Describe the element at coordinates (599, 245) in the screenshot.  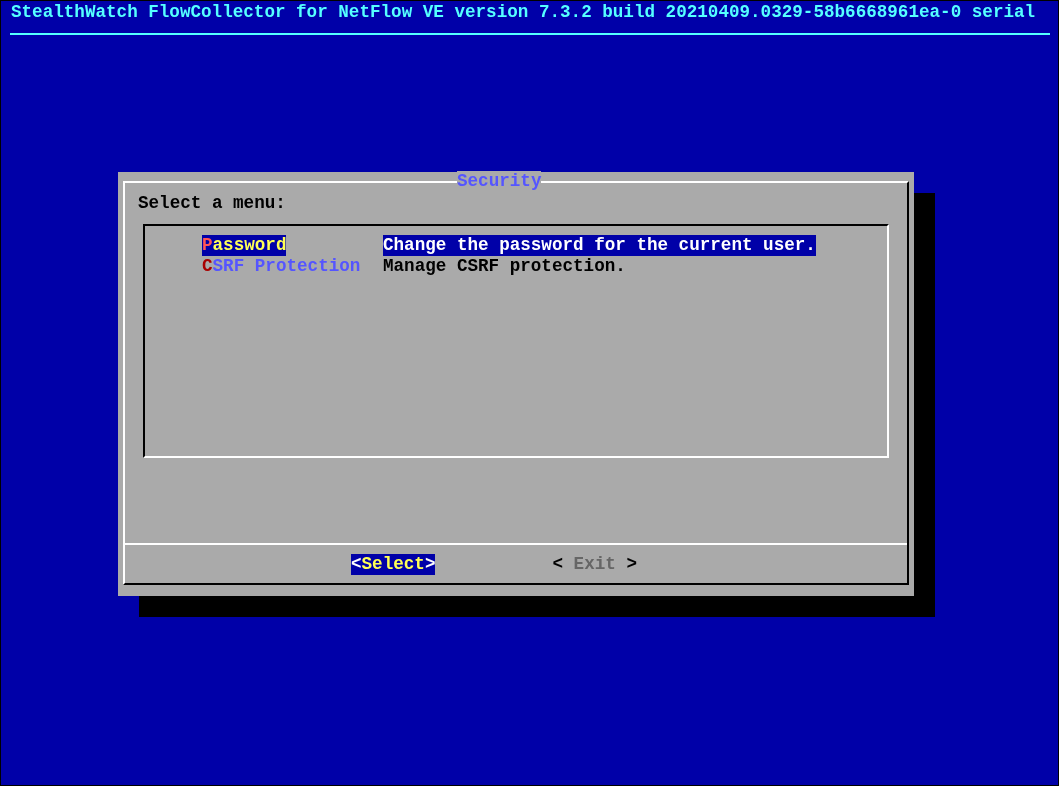
I see `menu-item-description: Change the password for the current user.` at that location.